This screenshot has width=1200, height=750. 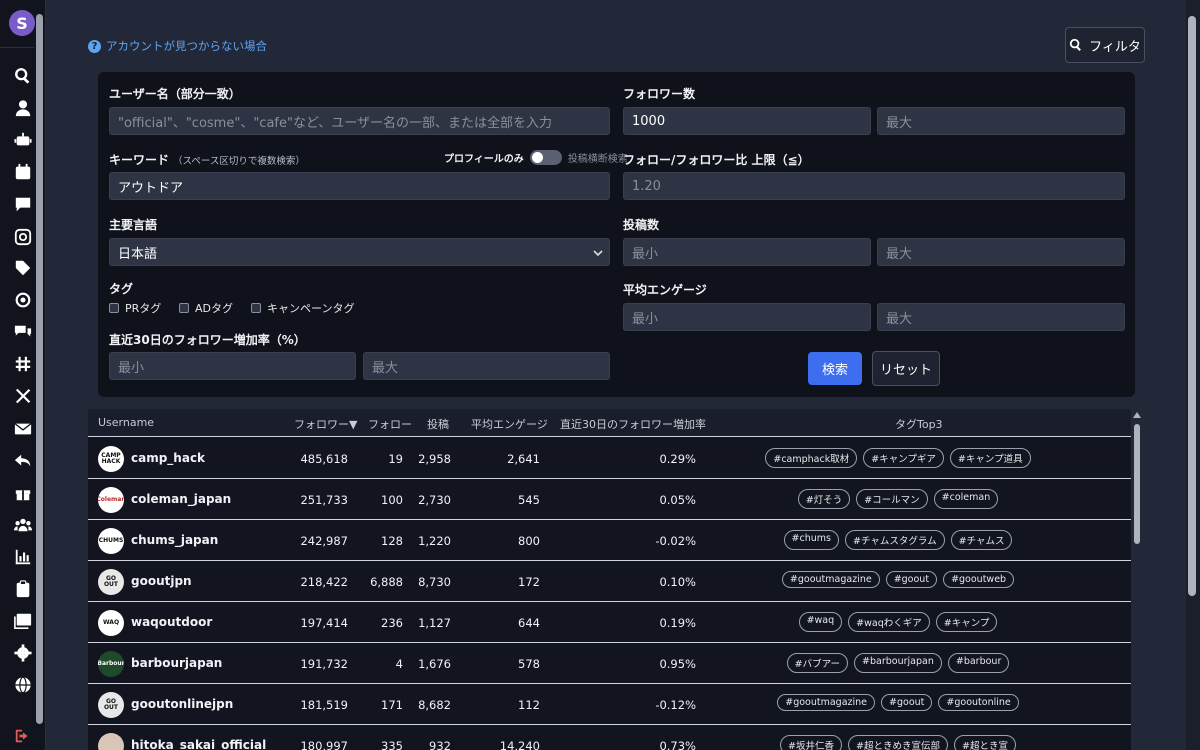 What do you see at coordinates (206, 308) in the screenshot?
I see `ad-tag-checkbox: ADタグ` at bounding box center [206, 308].